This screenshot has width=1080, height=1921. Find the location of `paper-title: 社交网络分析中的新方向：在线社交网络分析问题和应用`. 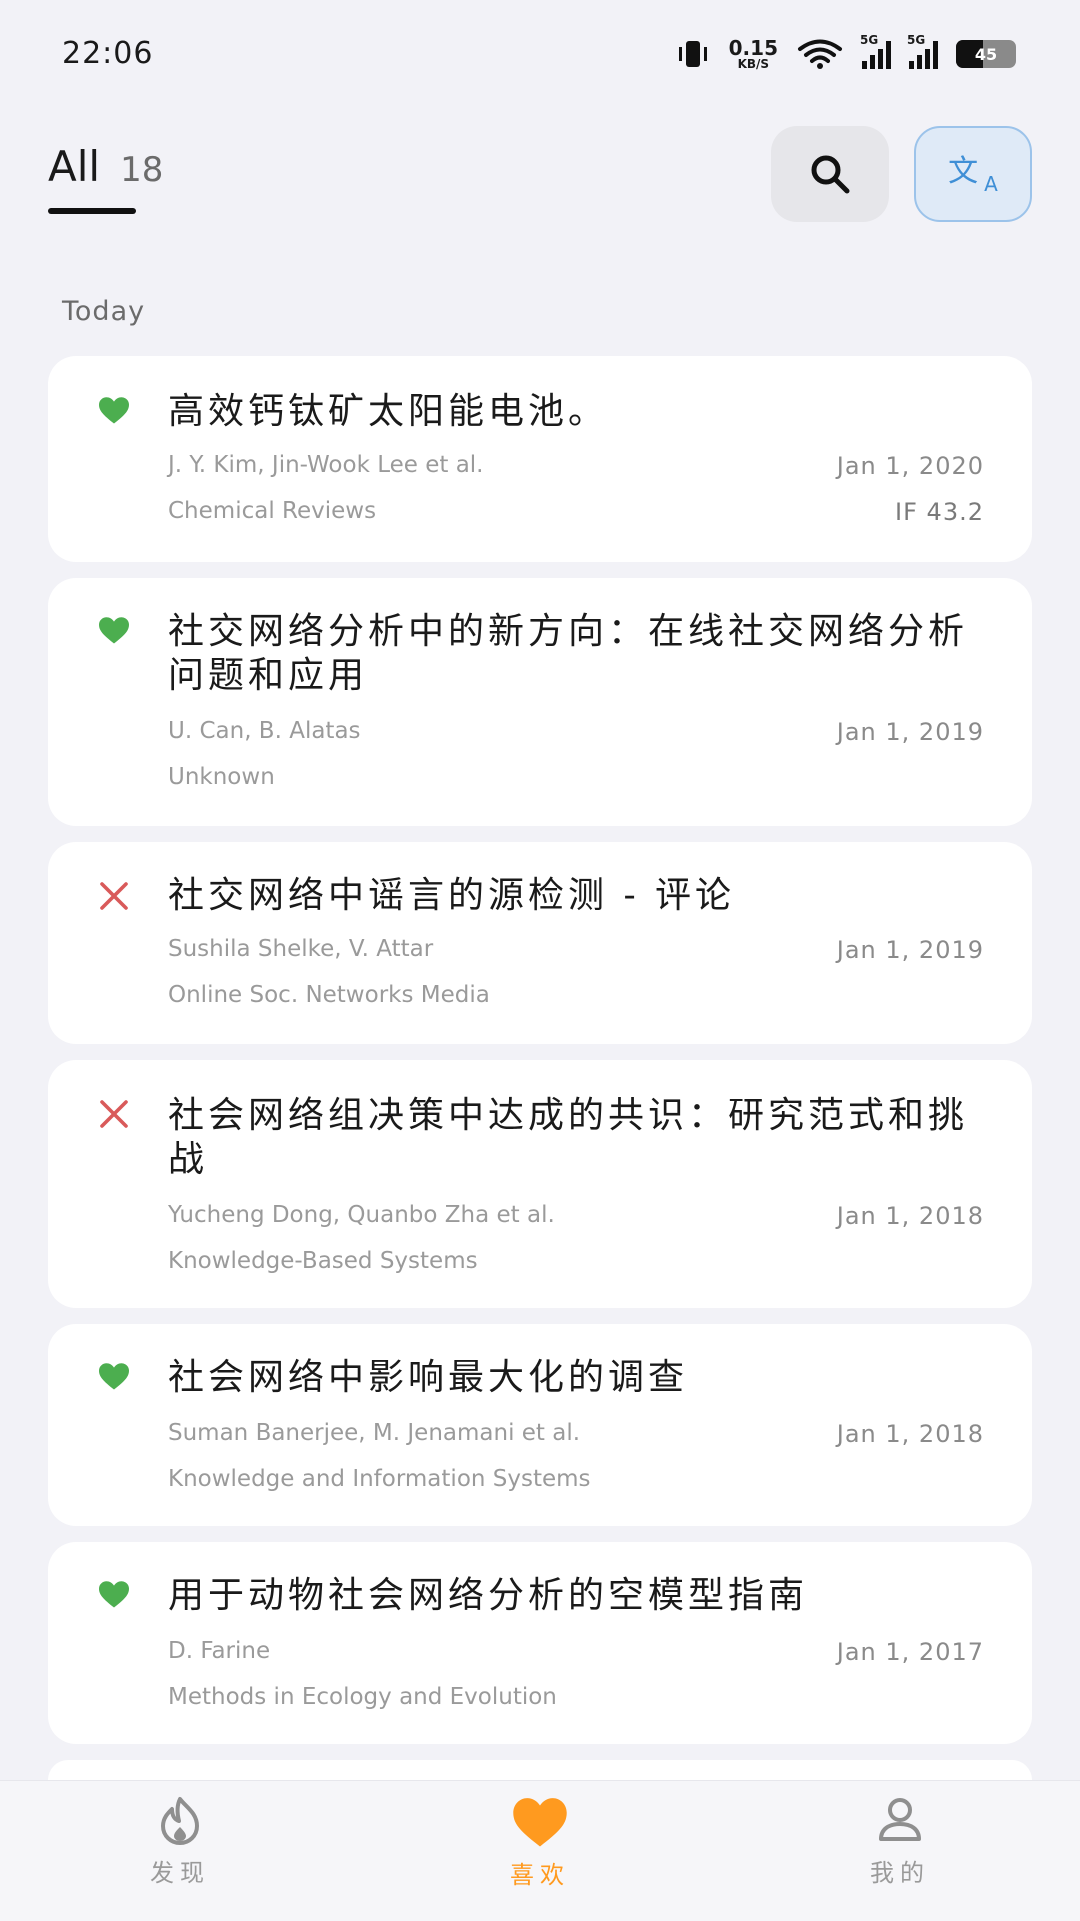

paper-title: 社交网络分析中的新方向：在线社交网络分析问题和应用 is located at coordinates (568, 653).